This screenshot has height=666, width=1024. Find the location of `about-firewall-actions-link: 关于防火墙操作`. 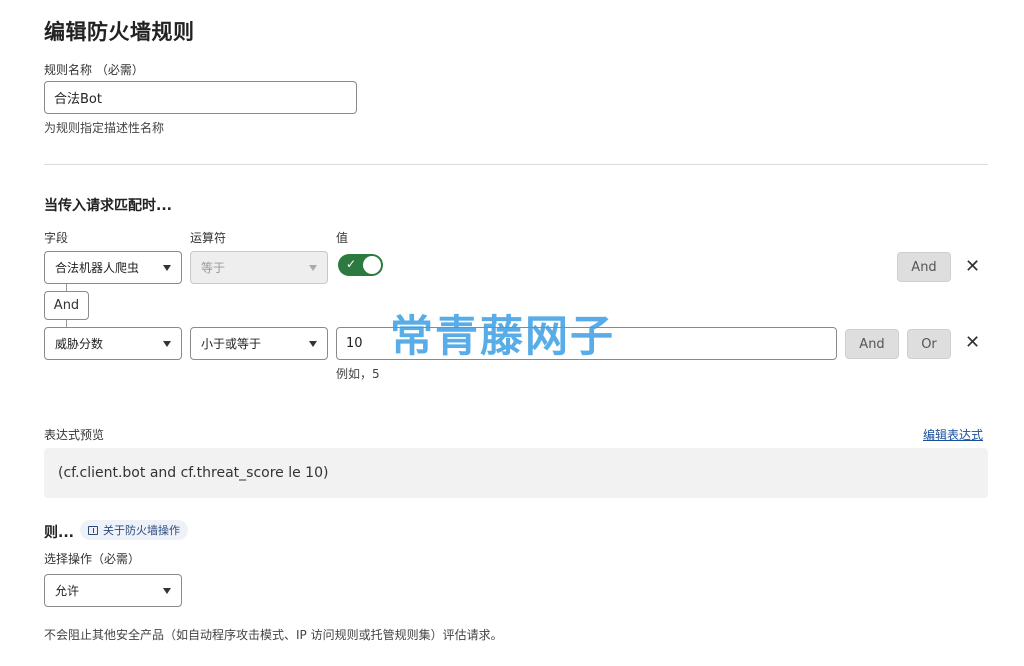

about-firewall-actions-link: 关于防火墙操作 is located at coordinates (134, 530).